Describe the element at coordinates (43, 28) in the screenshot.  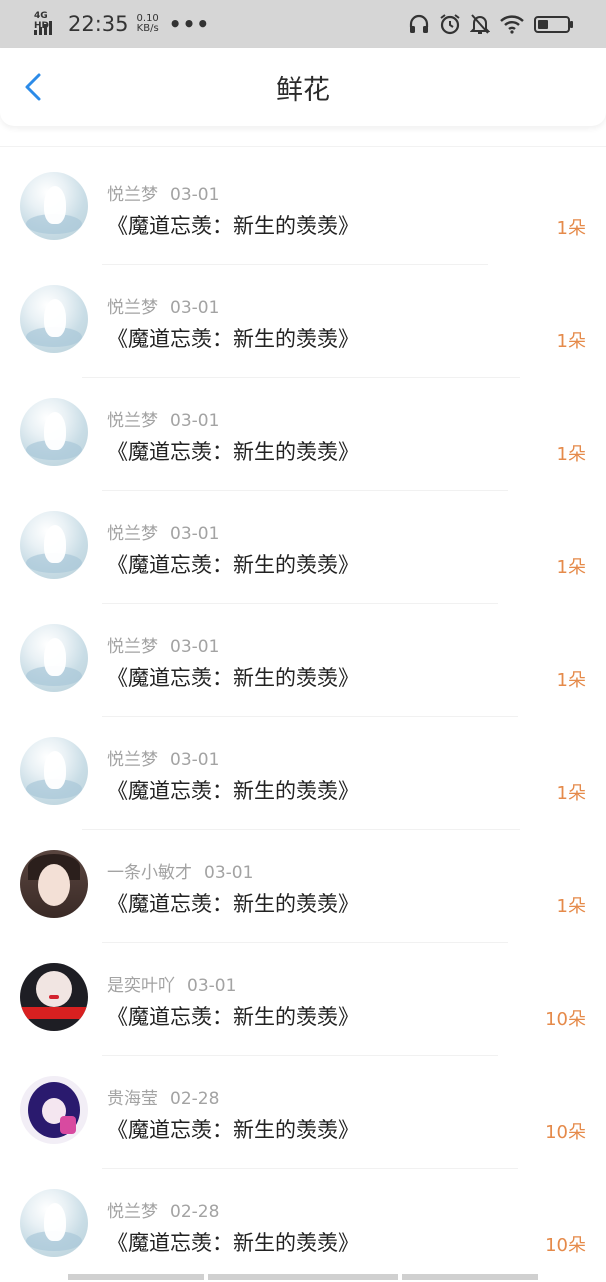
I see `signal-icon` at that location.